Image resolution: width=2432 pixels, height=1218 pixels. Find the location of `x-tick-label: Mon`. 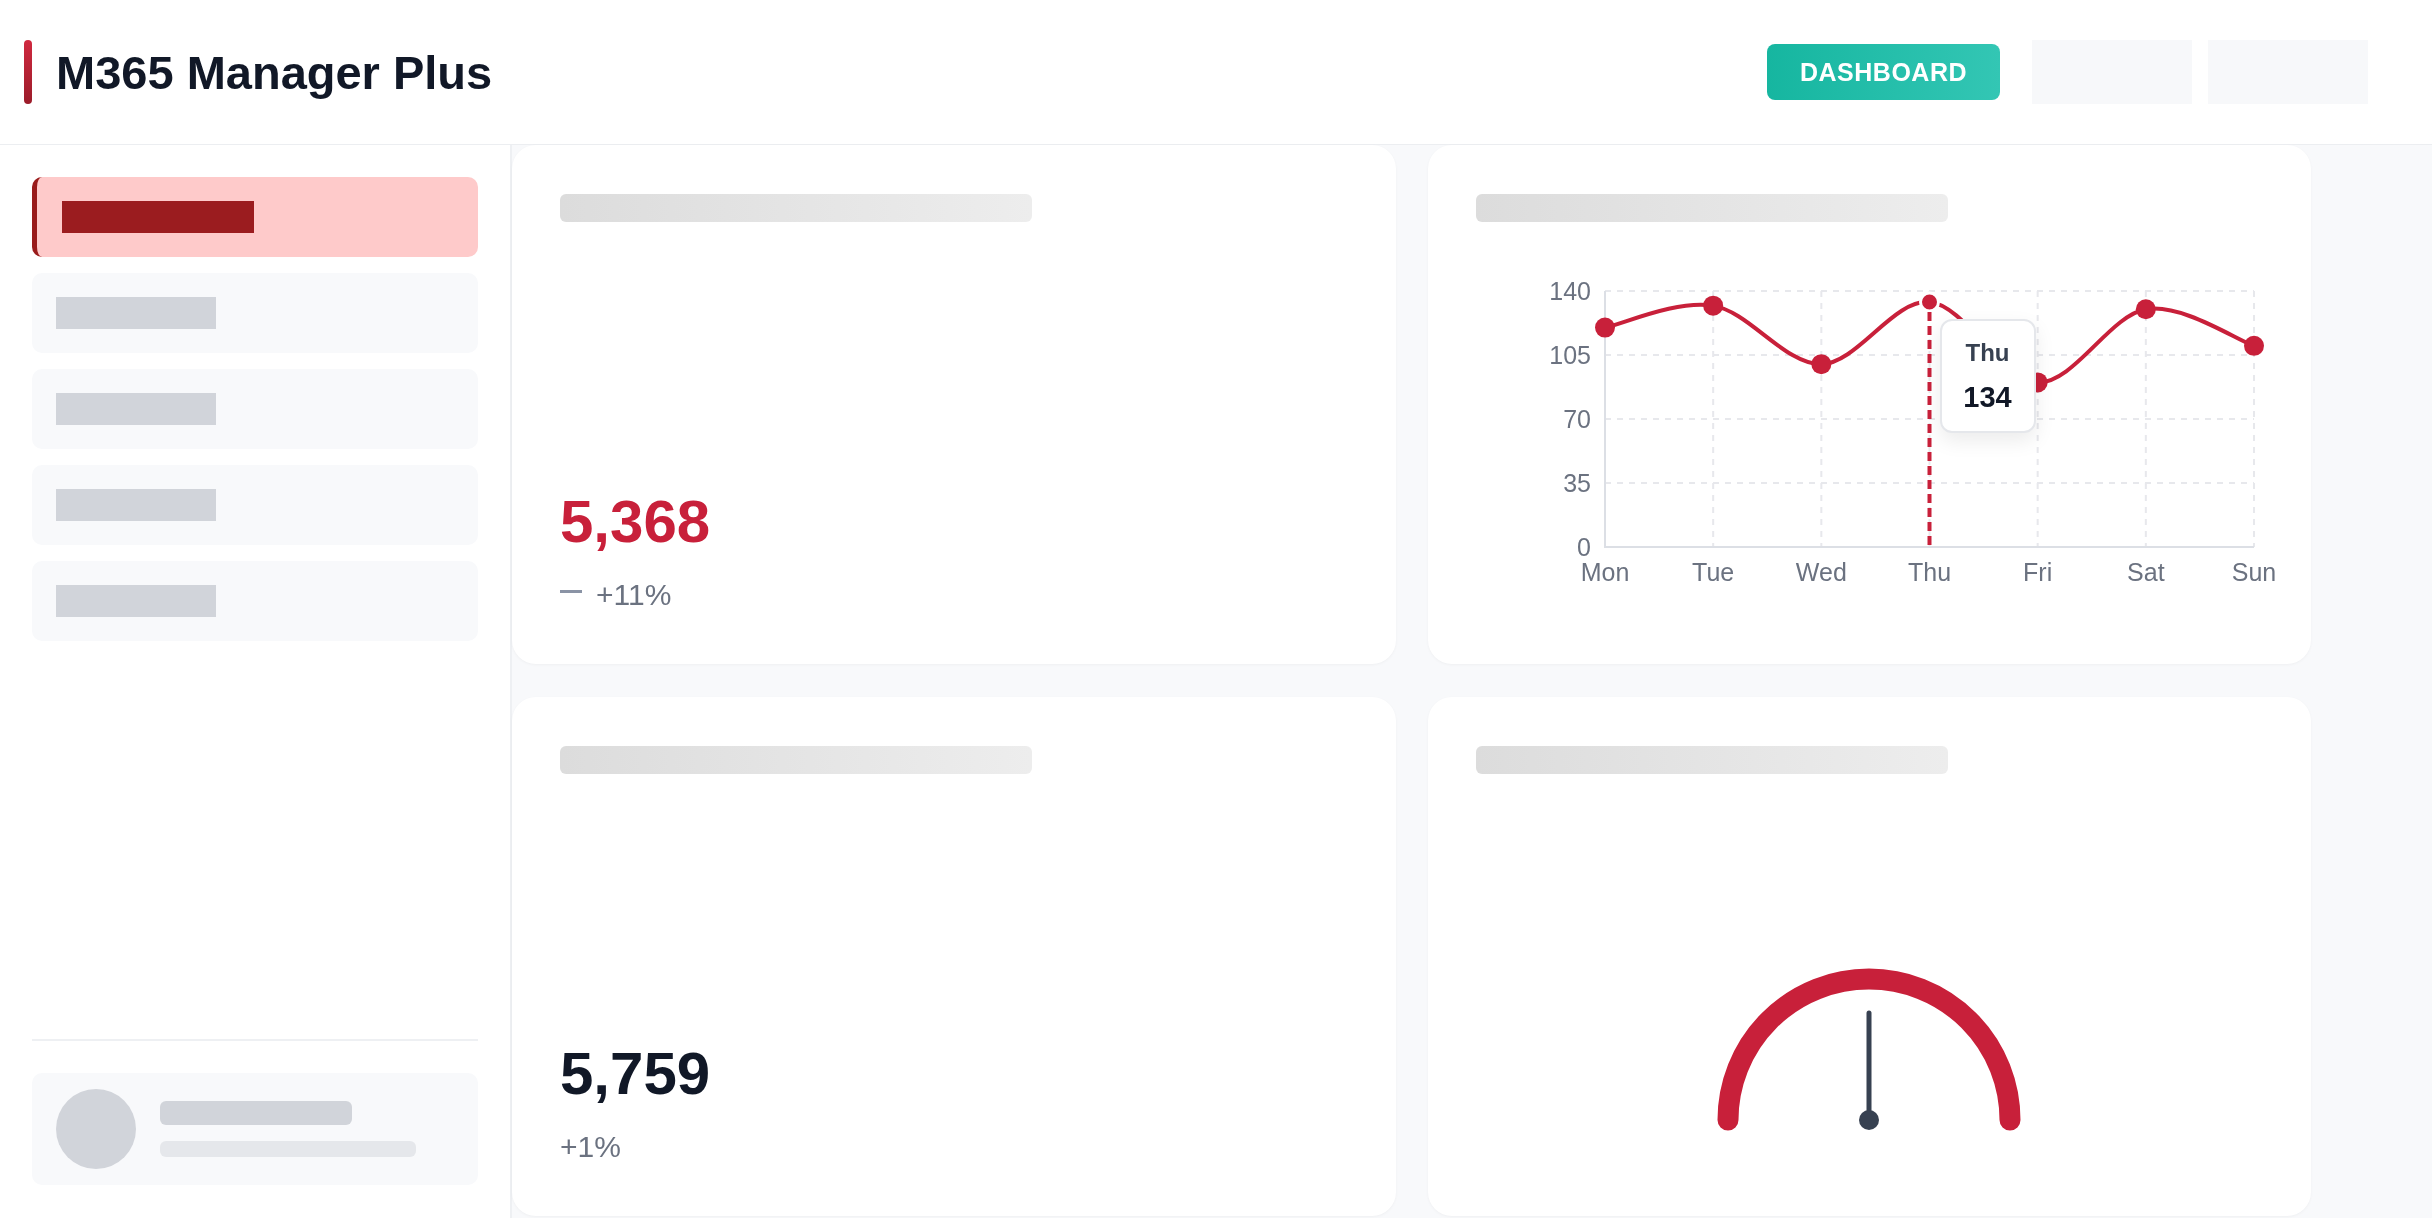

x-tick-label: Mon is located at coordinates (1605, 572).